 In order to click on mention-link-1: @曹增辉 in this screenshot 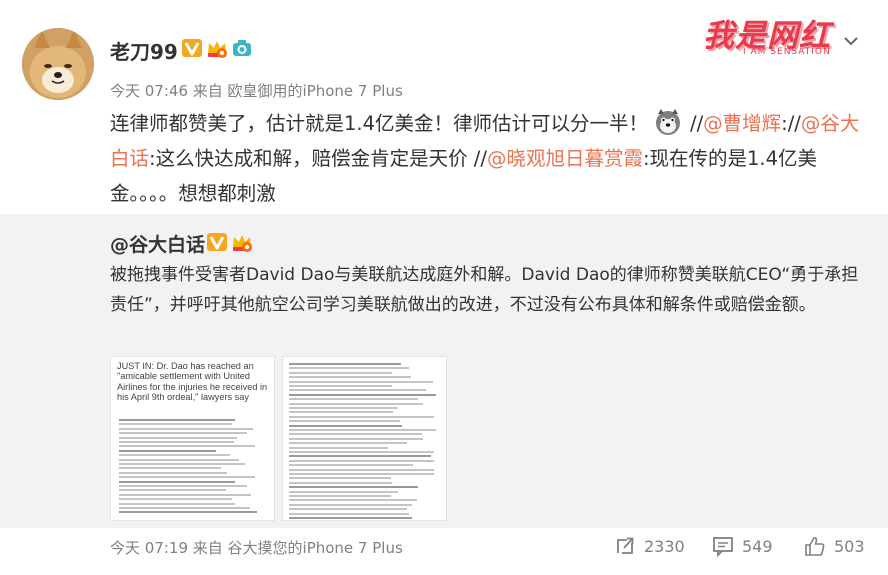, I will do `click(742, 123)`.